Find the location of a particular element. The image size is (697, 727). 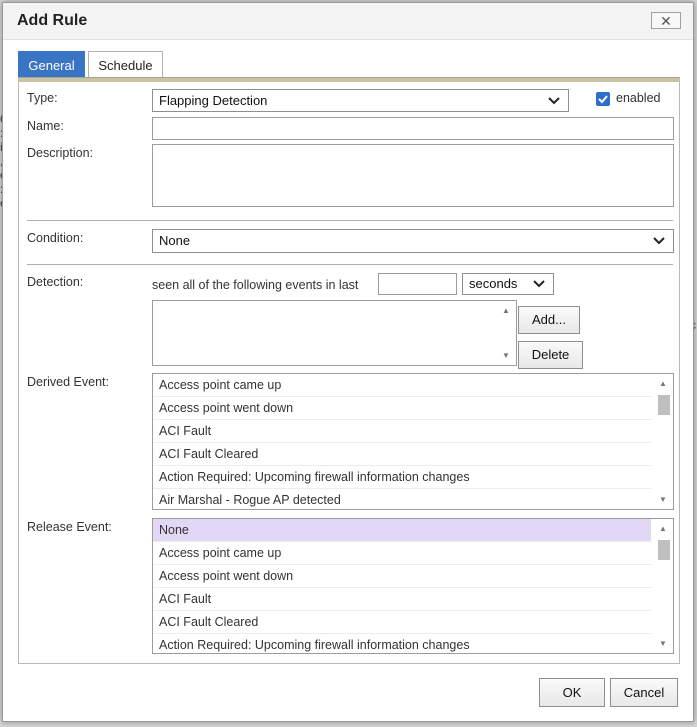

checkmark-icon is located at coordinates (603, 99).